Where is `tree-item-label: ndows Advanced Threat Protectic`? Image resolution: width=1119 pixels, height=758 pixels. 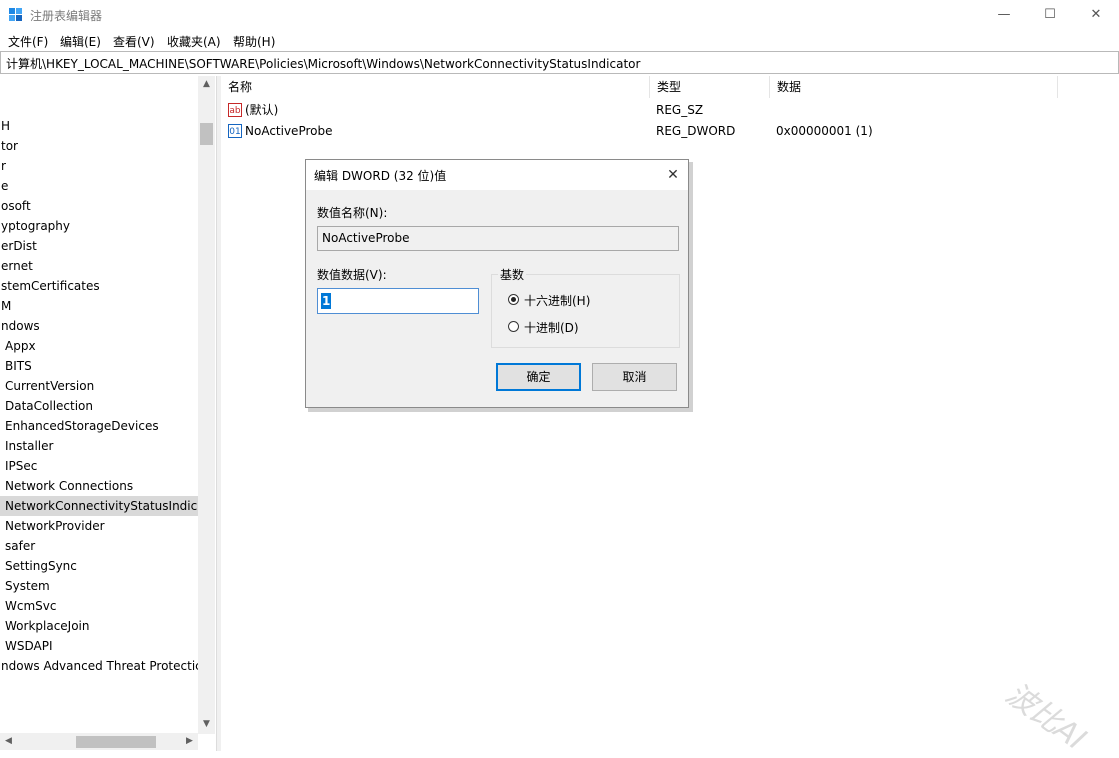
tree-item-label: ndows Advanced Threat Protectic is located at coordinates (99, 666).